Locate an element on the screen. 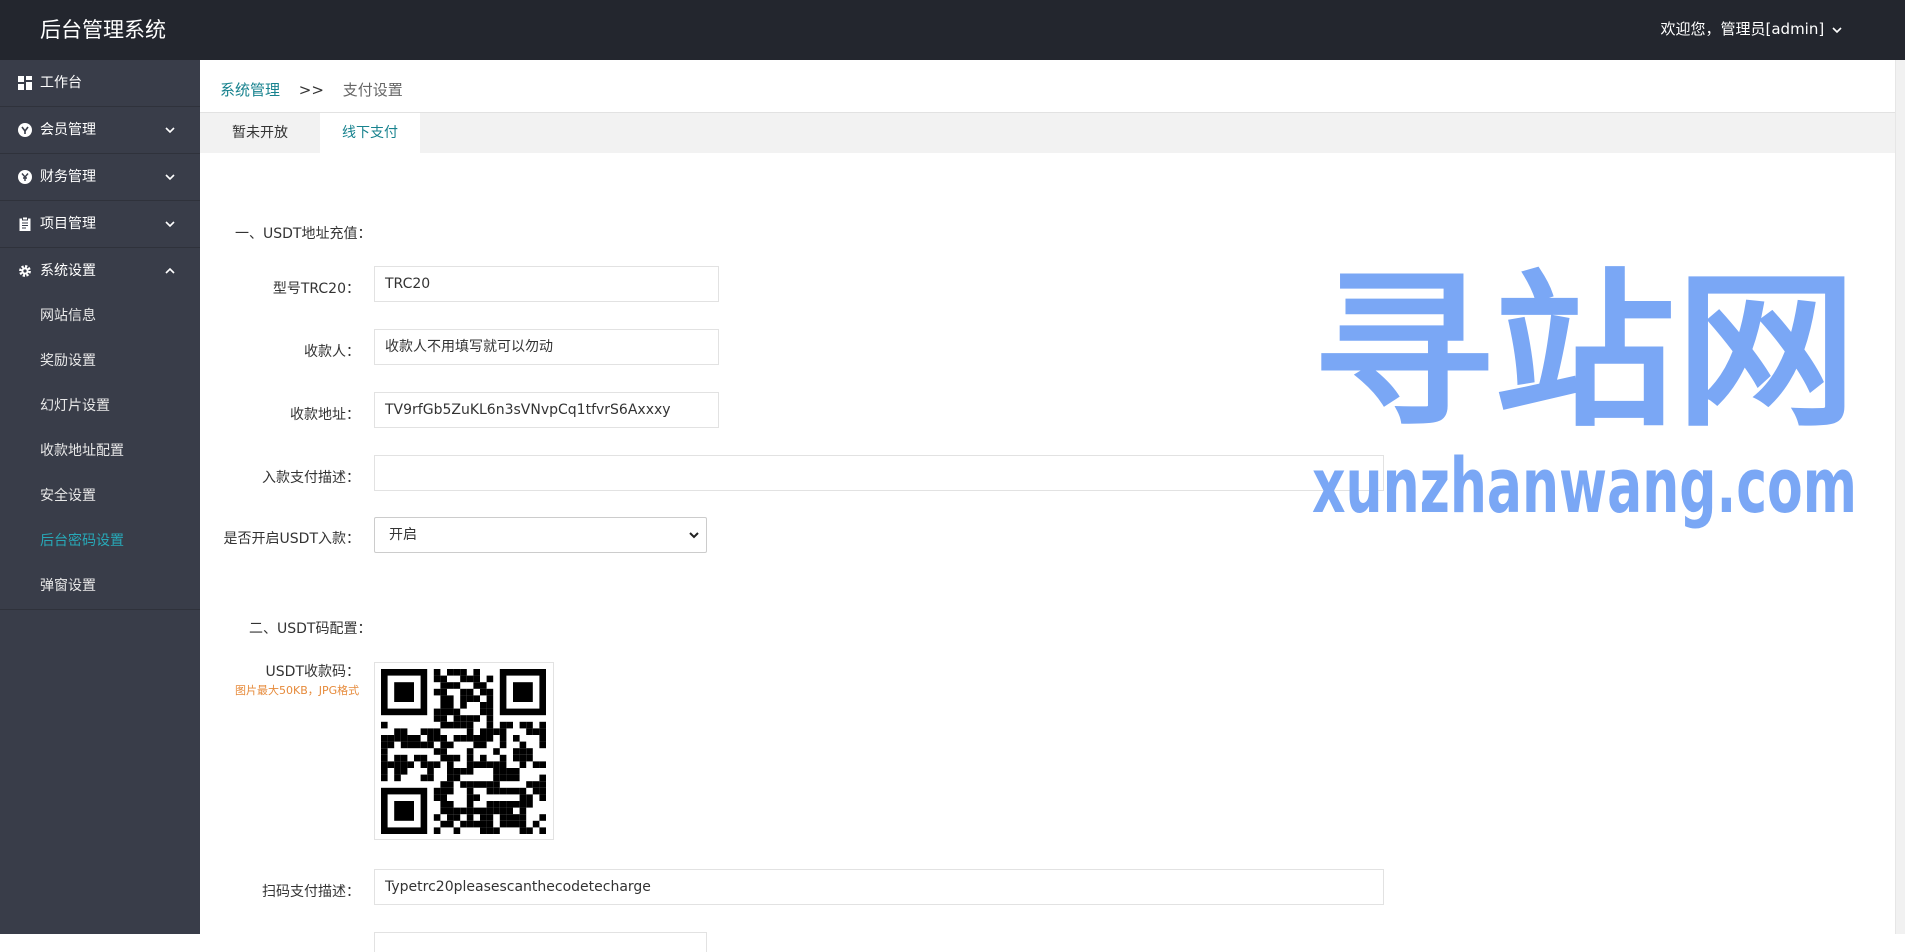  sidebar-item-projects: 项目管理 is located at coordinates (100, 224).